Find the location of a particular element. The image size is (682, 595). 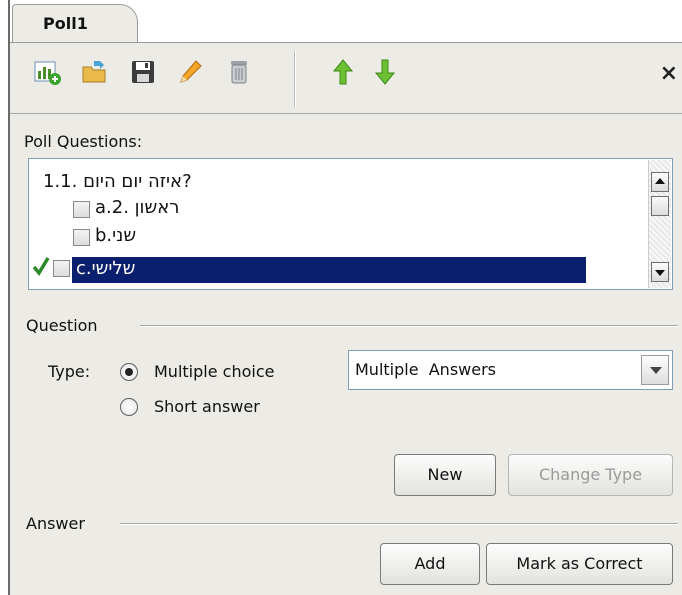

list-item-question: 1.1. איזה יום היום? is located at coordinates (117, 181).